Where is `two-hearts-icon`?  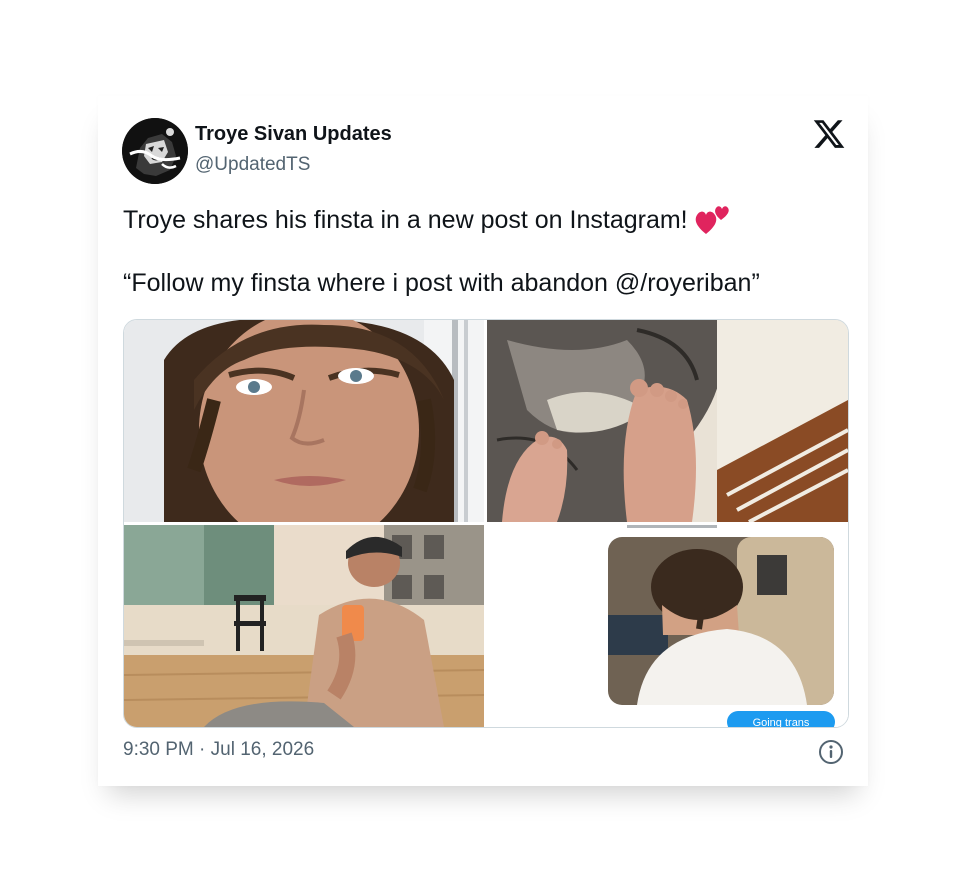
two-hearts-icon is located at coordinates (712, 219).